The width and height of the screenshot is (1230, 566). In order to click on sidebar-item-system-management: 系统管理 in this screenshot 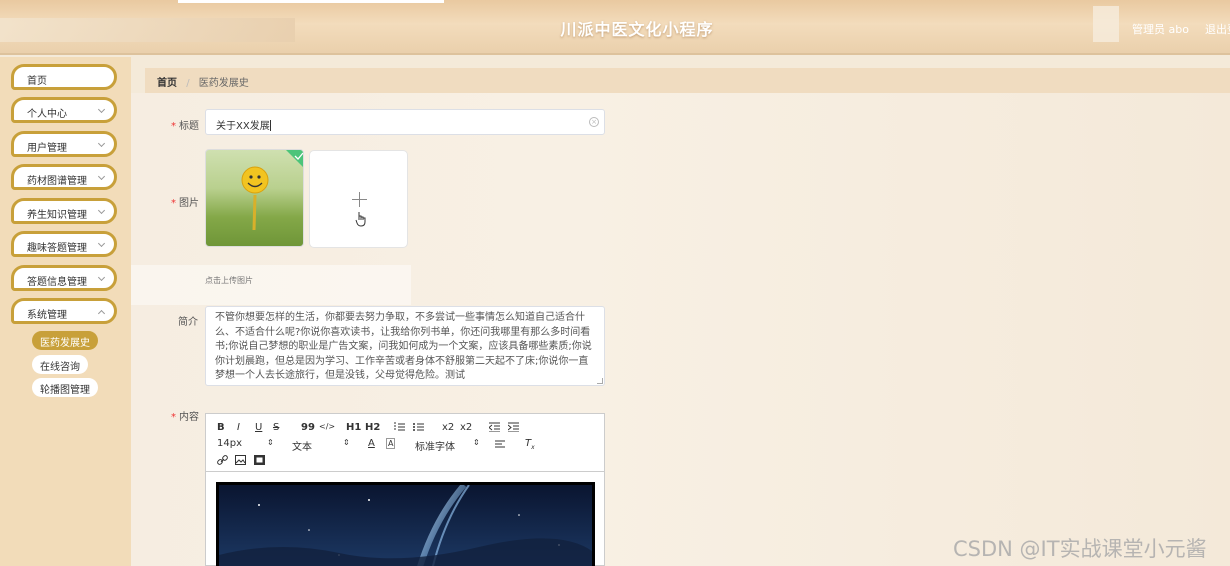, I will do `click(64, 311)`.